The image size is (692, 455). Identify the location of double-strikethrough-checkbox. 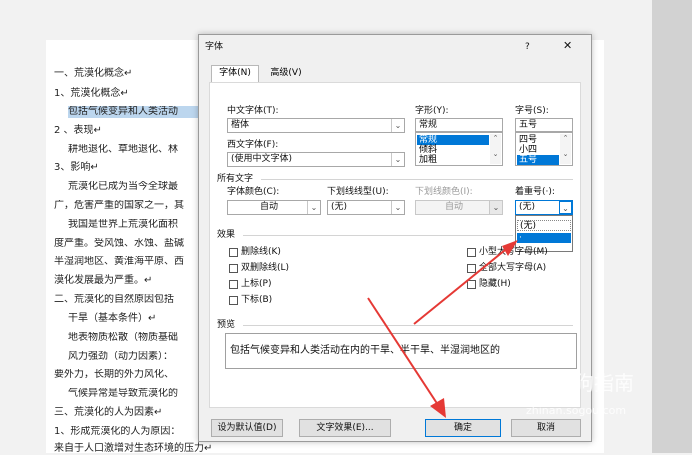
(233, 268).